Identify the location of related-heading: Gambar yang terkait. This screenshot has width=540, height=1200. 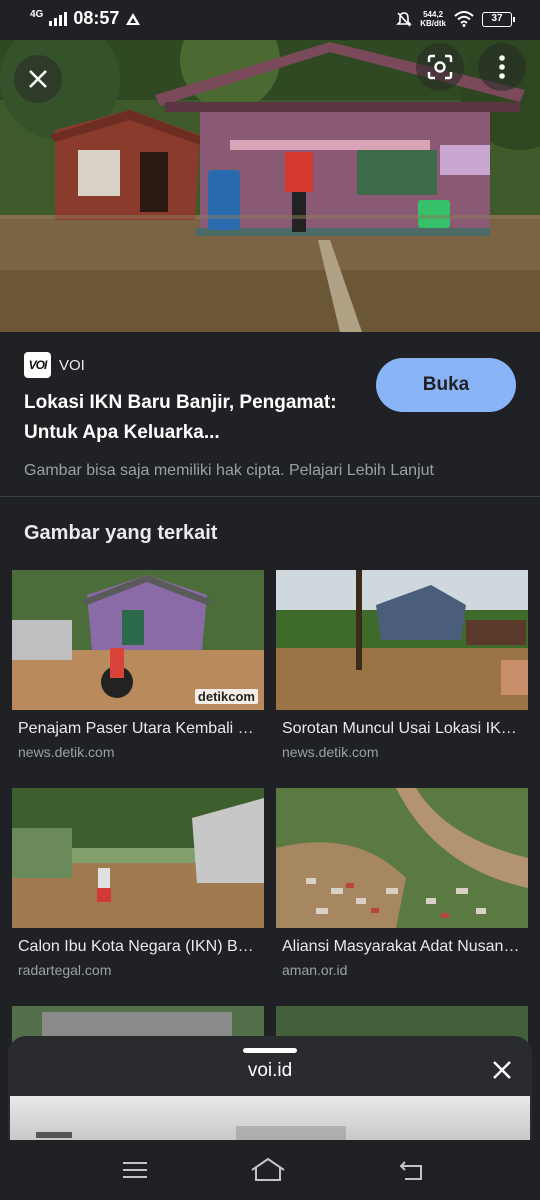
(121, 533).